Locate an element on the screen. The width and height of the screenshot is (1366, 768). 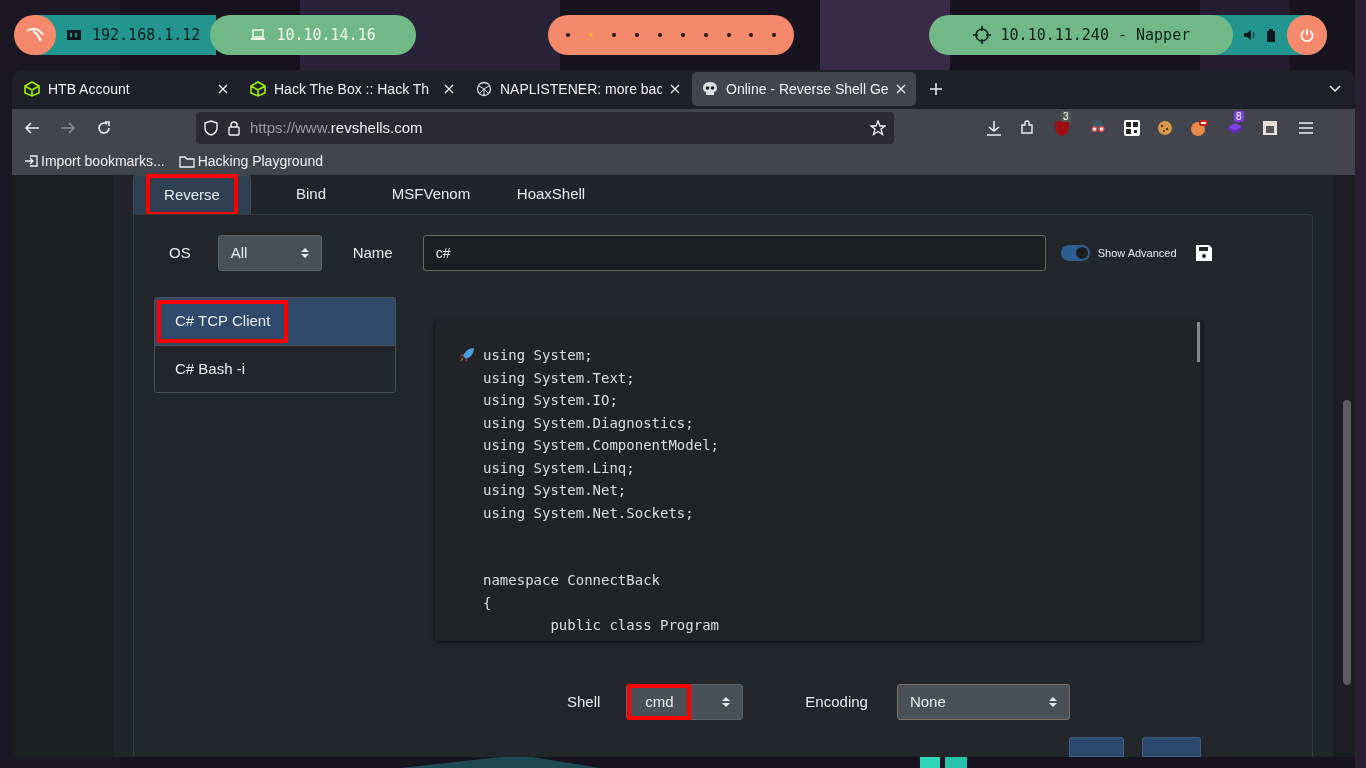
power-button is located at coordinates (1307, 35).